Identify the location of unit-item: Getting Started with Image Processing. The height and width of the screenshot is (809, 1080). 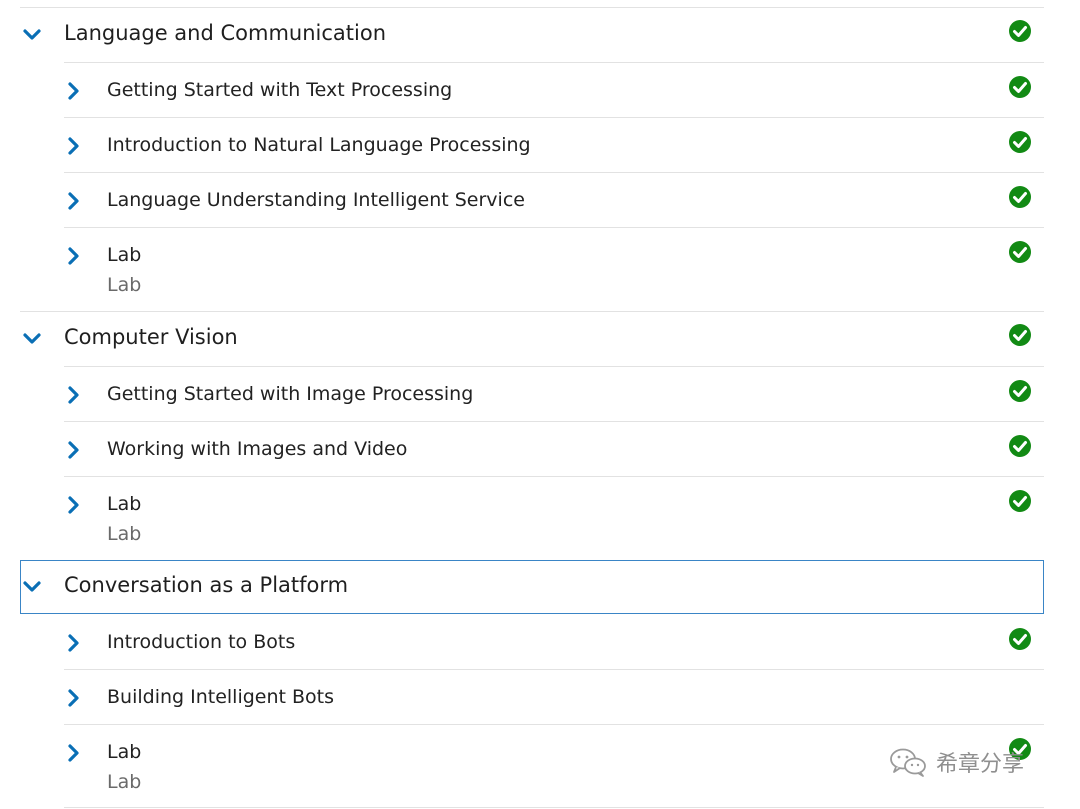
(554, 394).